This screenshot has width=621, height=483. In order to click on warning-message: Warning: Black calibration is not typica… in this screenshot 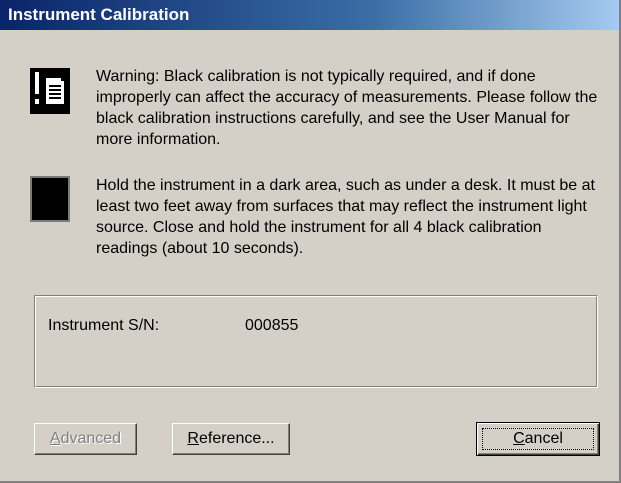, I will do `click(347, 108)`.